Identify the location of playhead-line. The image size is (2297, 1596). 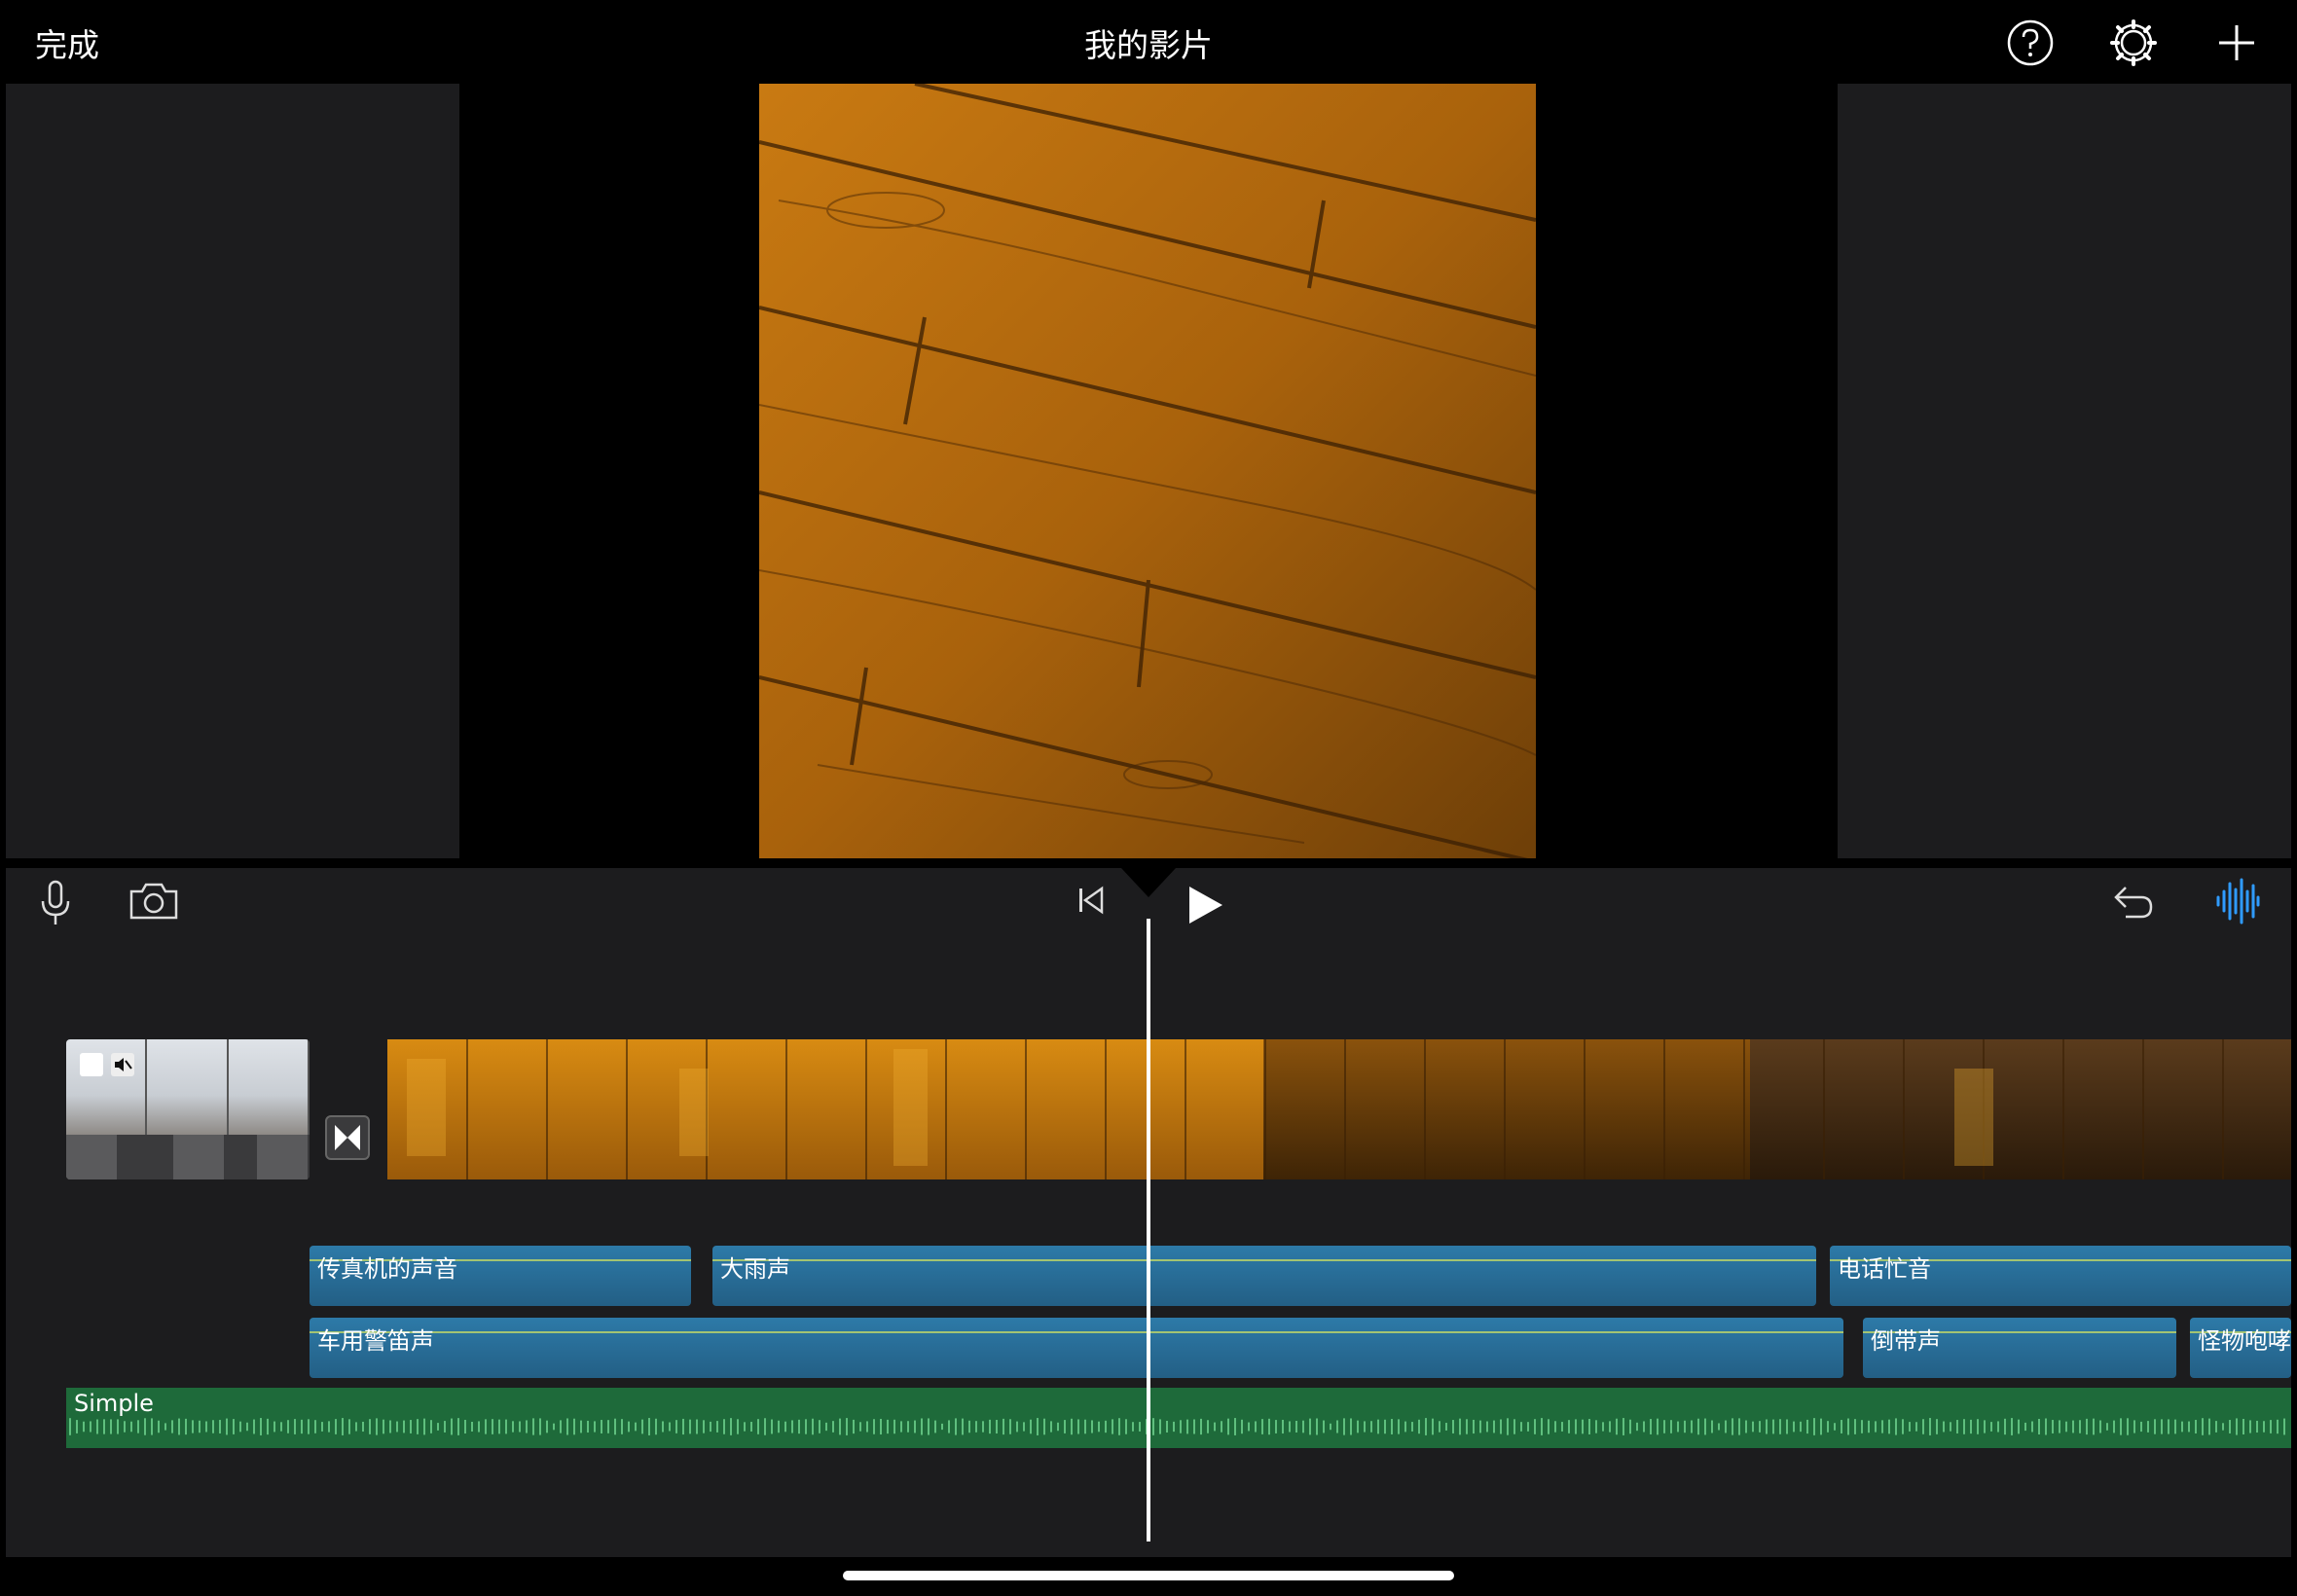
(1148, 1230).